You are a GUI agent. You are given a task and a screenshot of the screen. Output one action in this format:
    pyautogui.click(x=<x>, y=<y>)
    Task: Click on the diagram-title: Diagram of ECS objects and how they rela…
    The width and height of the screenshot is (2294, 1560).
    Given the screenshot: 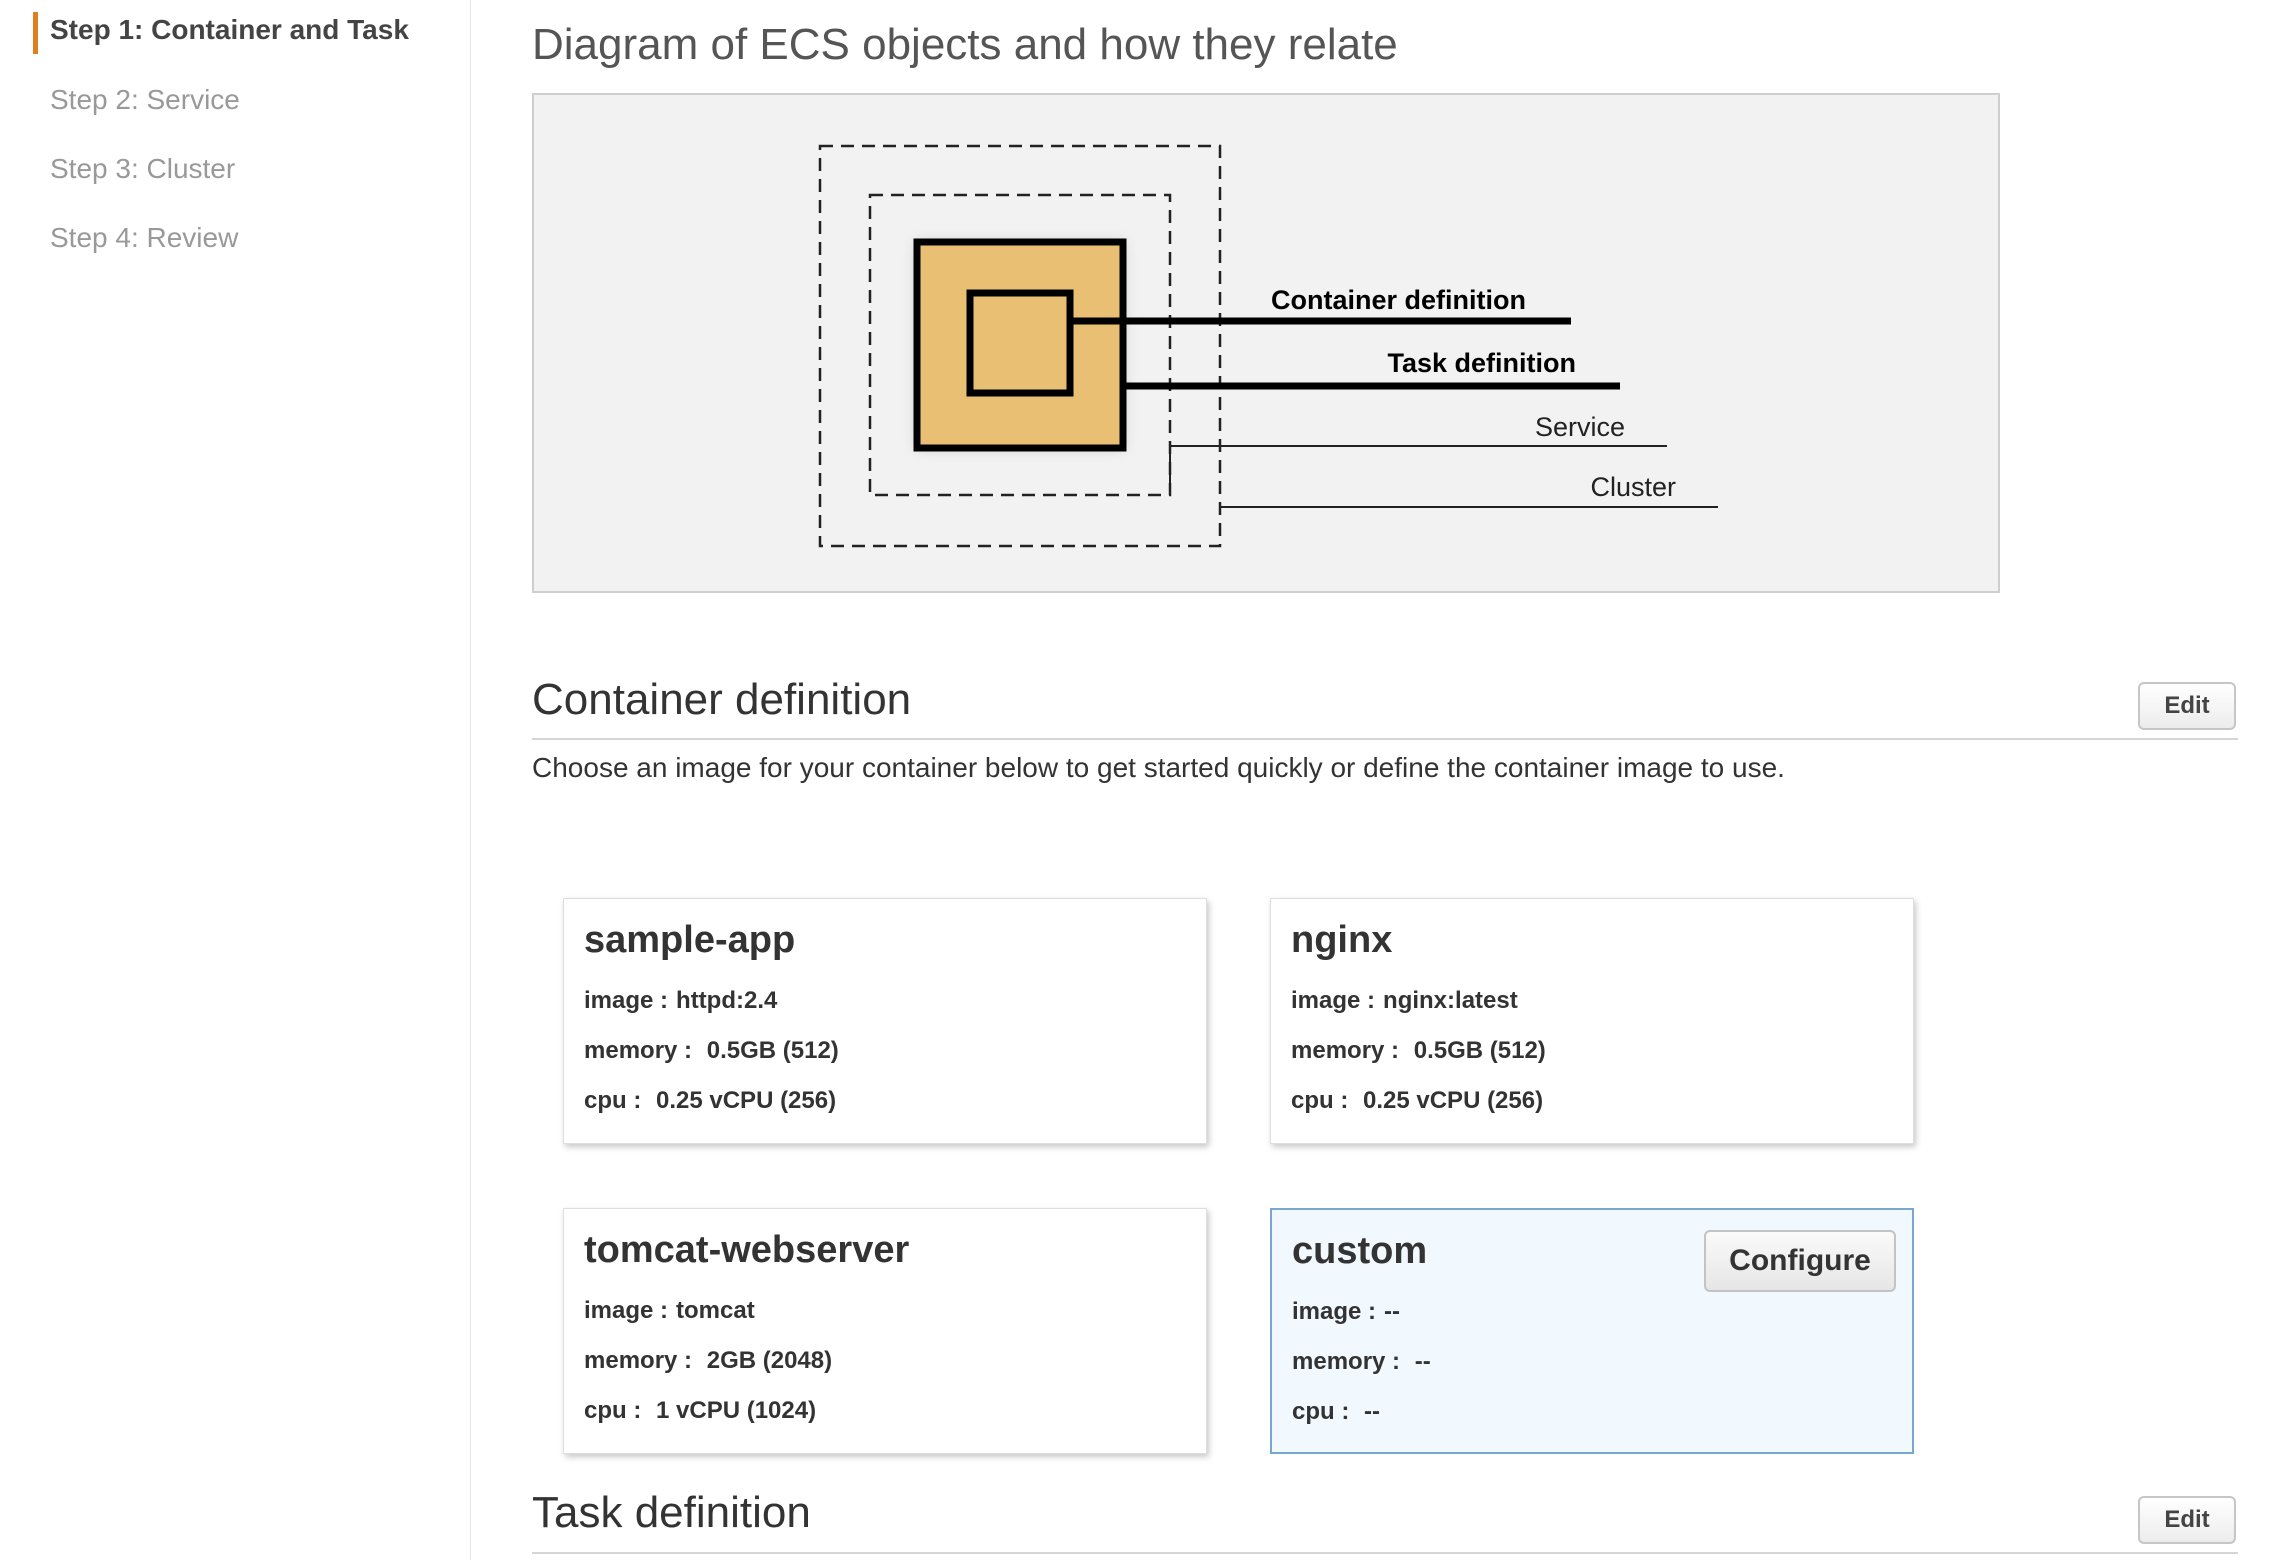 What is the action you would take?
    pyautogui.click(x=965, y=44)
    